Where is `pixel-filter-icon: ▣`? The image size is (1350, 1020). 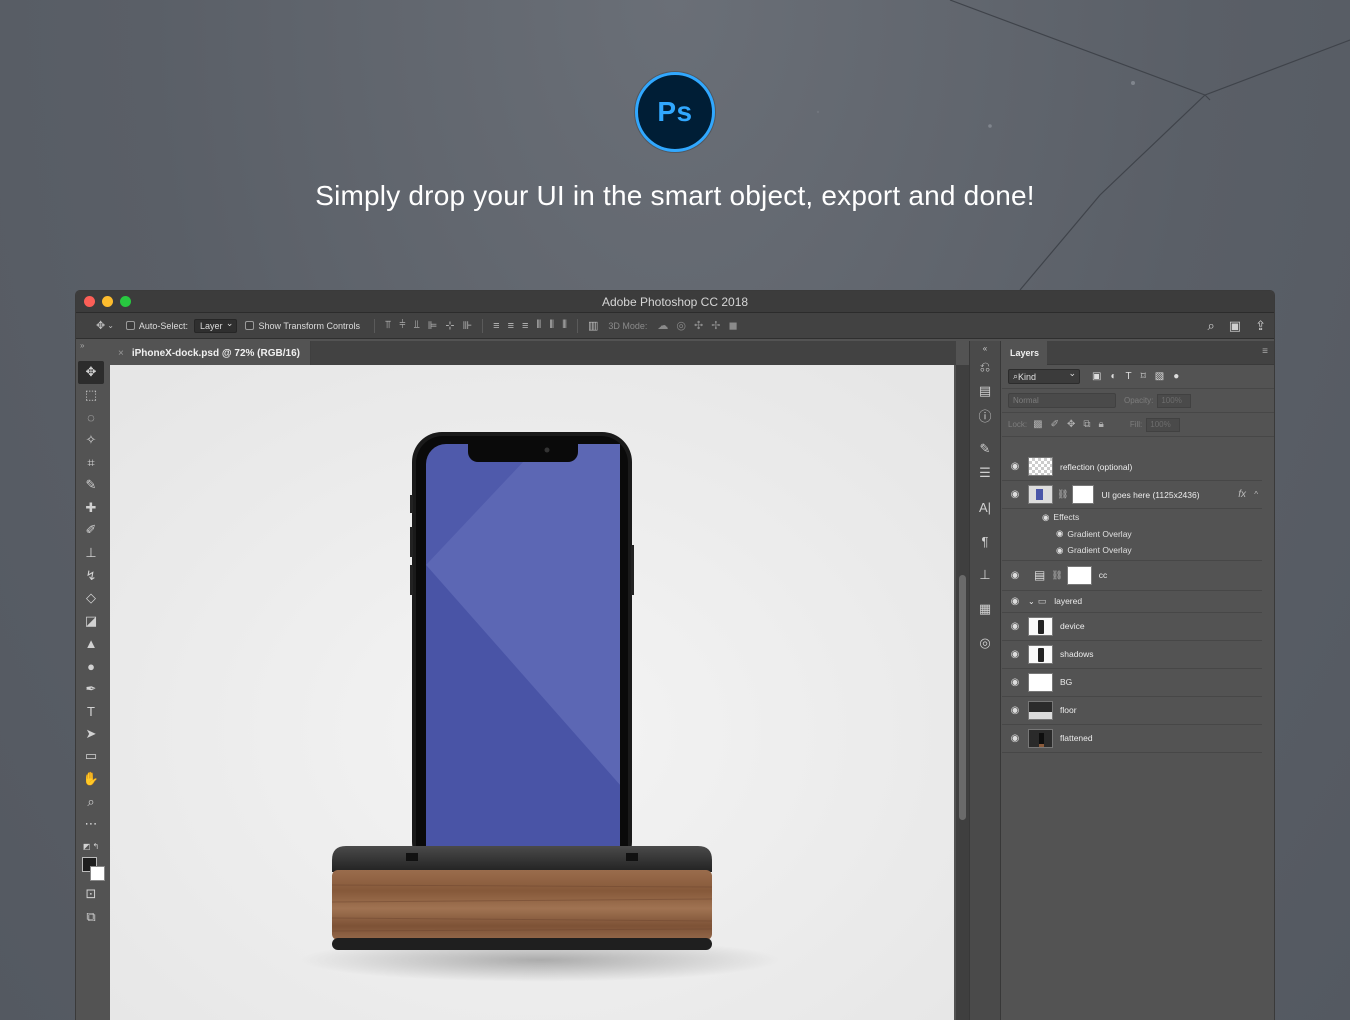 pixel-filter-icon: ▣ is located at coordinates (1096, 376).